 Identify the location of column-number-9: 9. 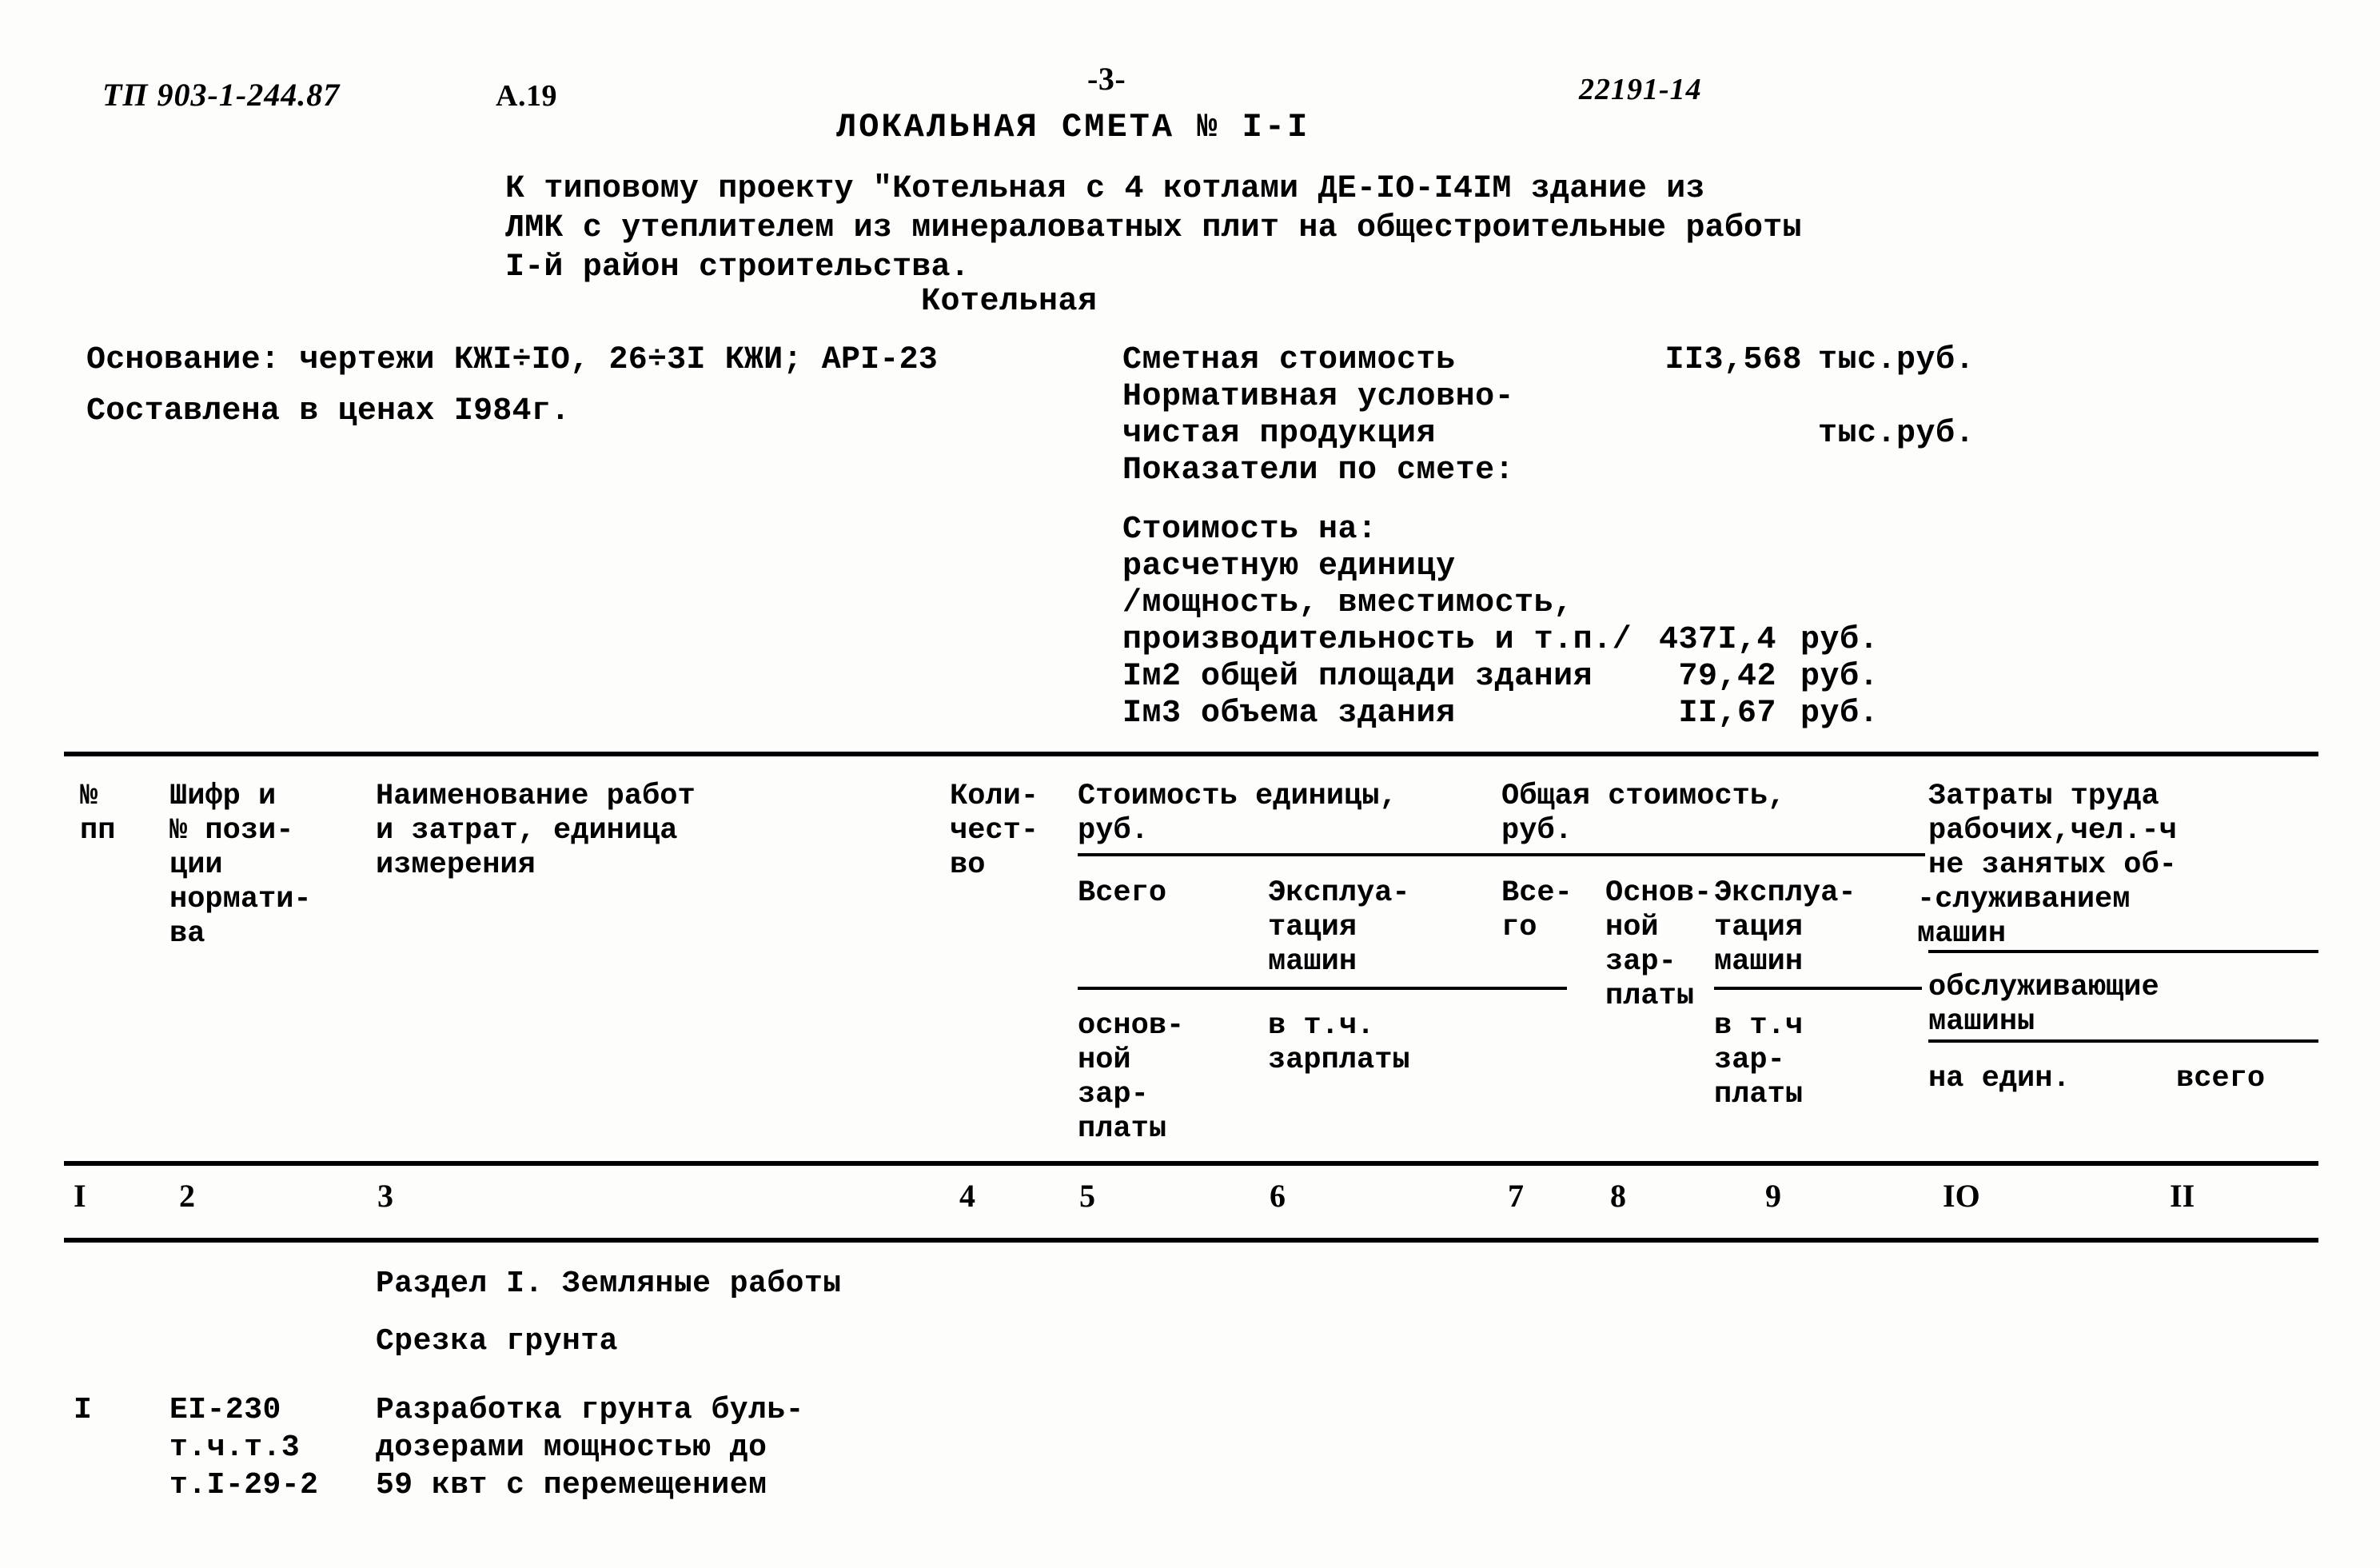
(1773, 1196).